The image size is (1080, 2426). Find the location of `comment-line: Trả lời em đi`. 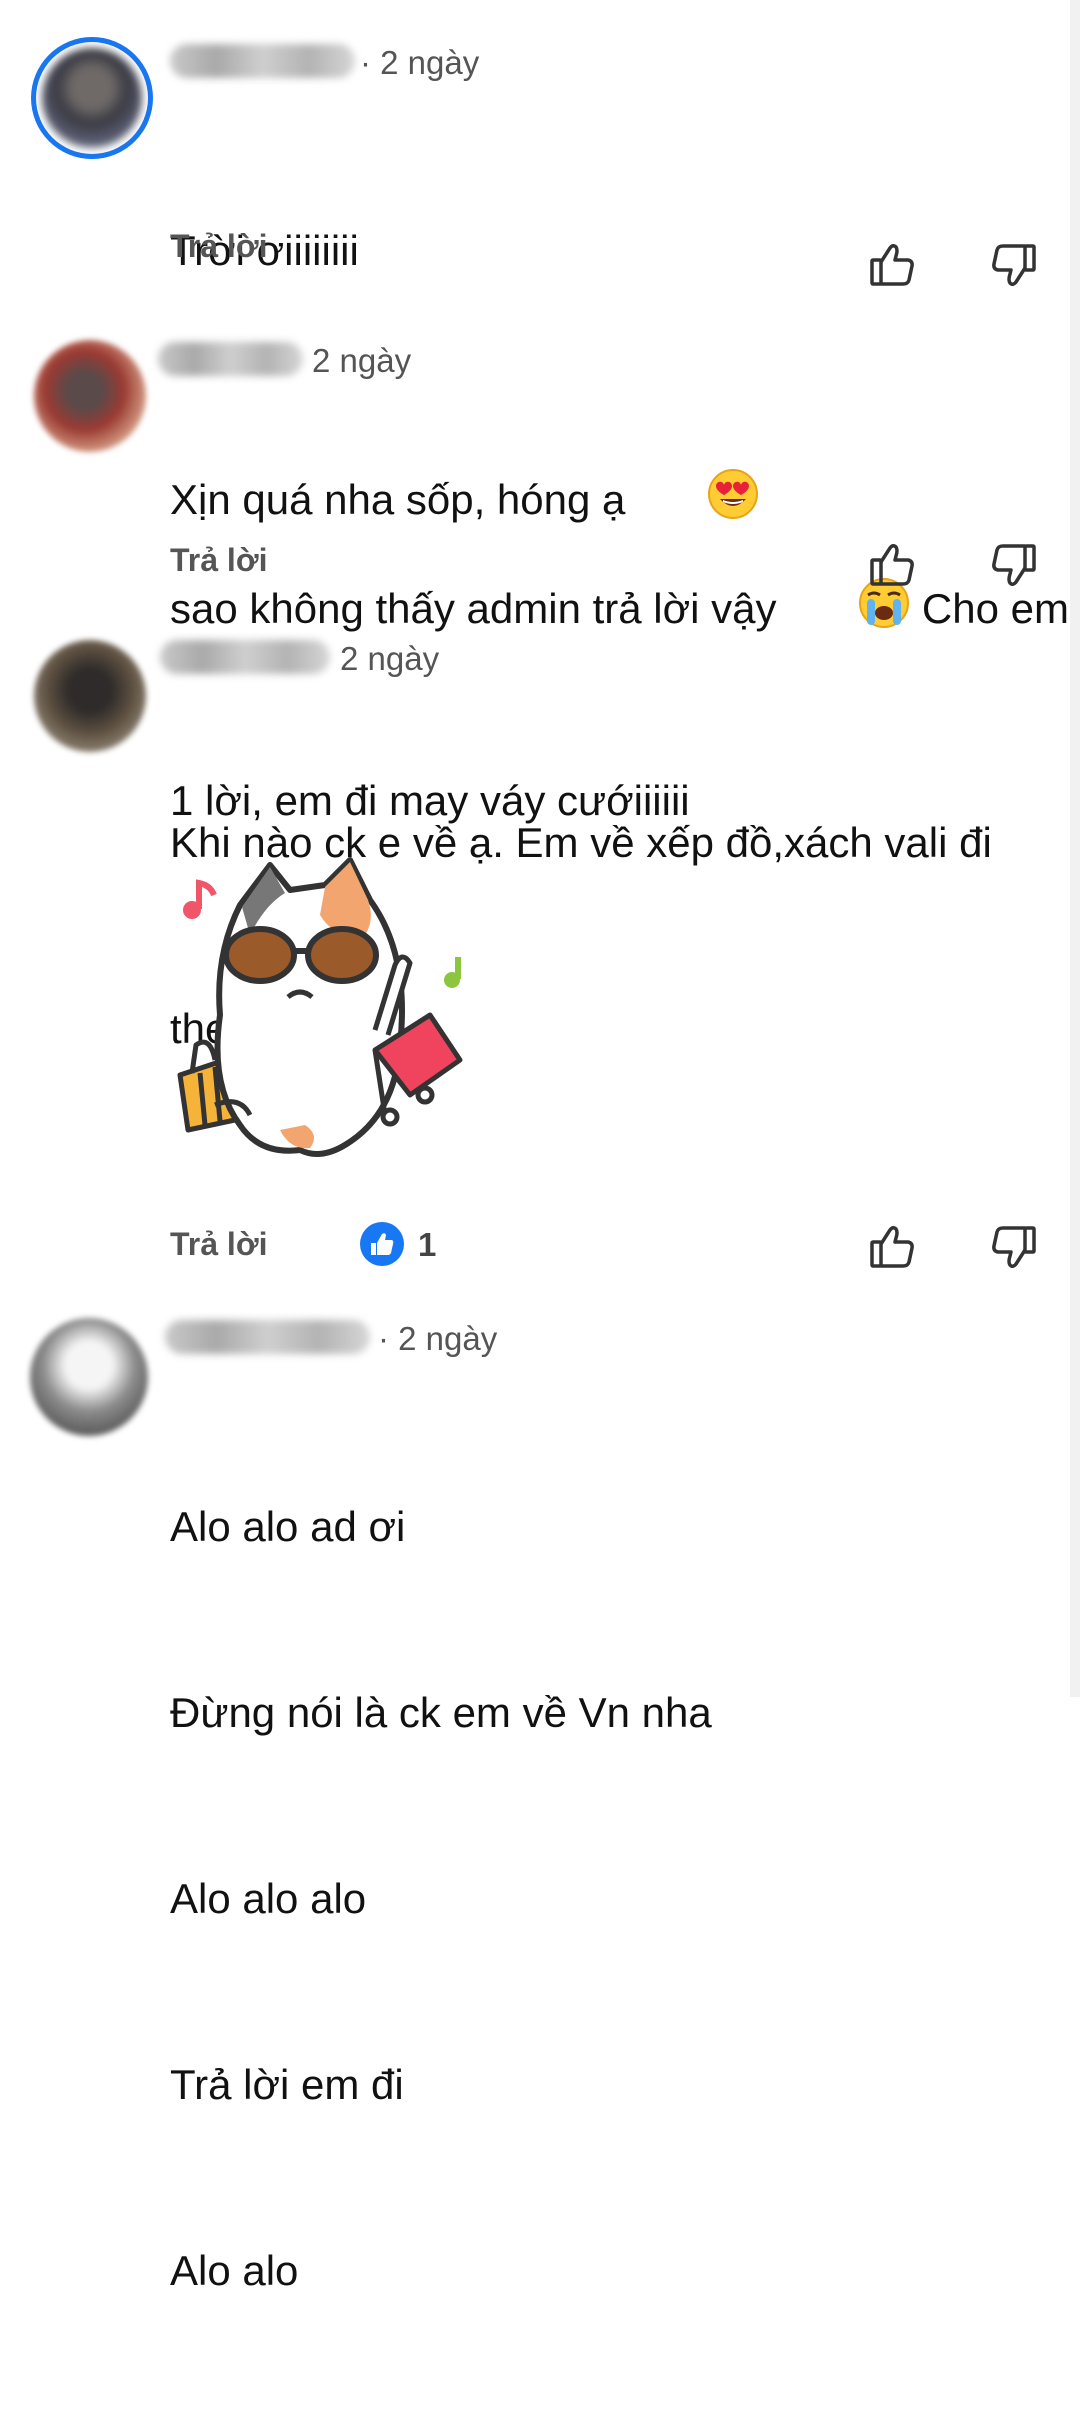

comment-line: Trả lời em đi is located at coordinates (287, 2084).